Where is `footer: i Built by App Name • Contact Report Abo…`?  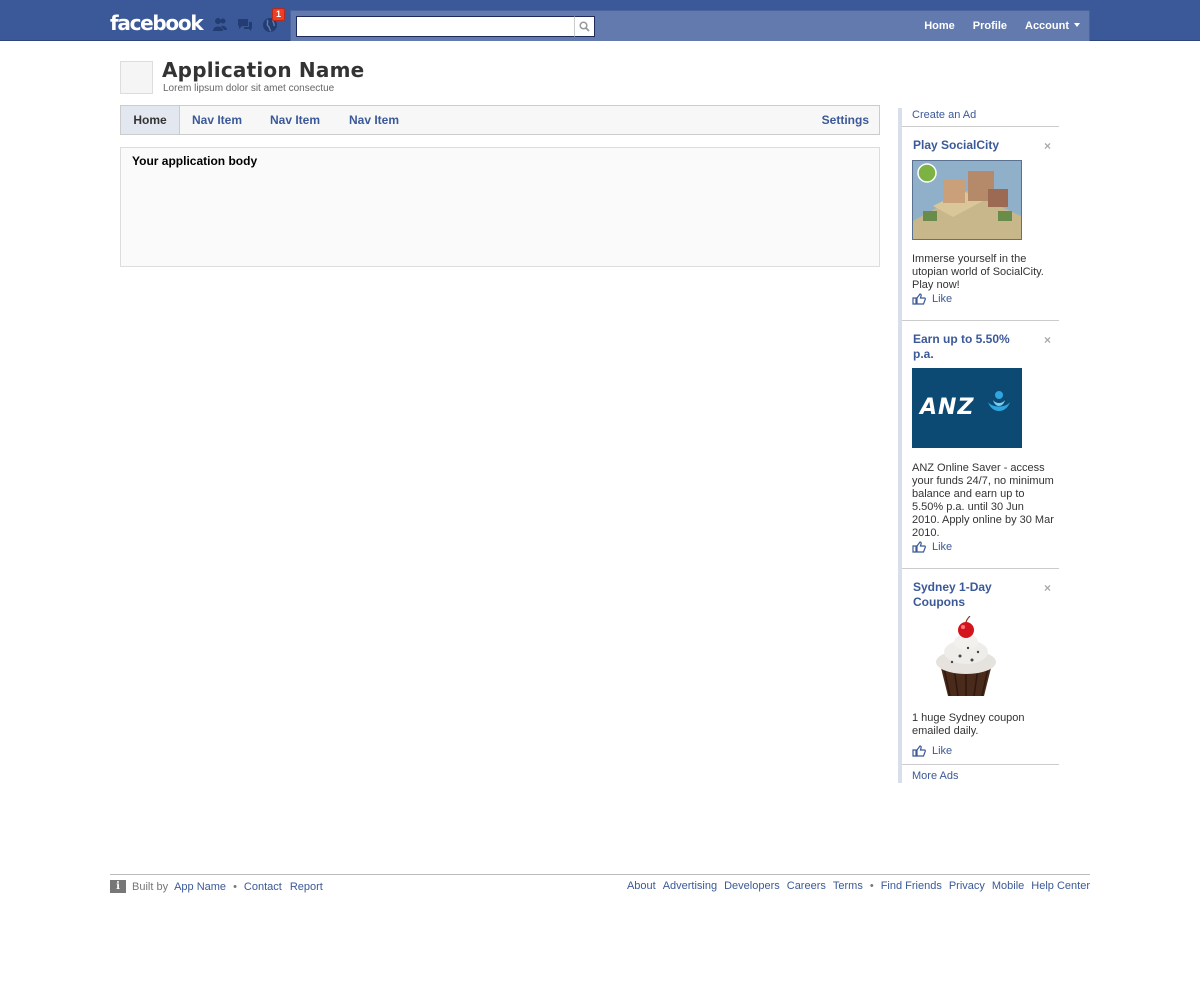
footer: i Built by App Name • Contact Report Abo… is located at coordinates (600, 887).